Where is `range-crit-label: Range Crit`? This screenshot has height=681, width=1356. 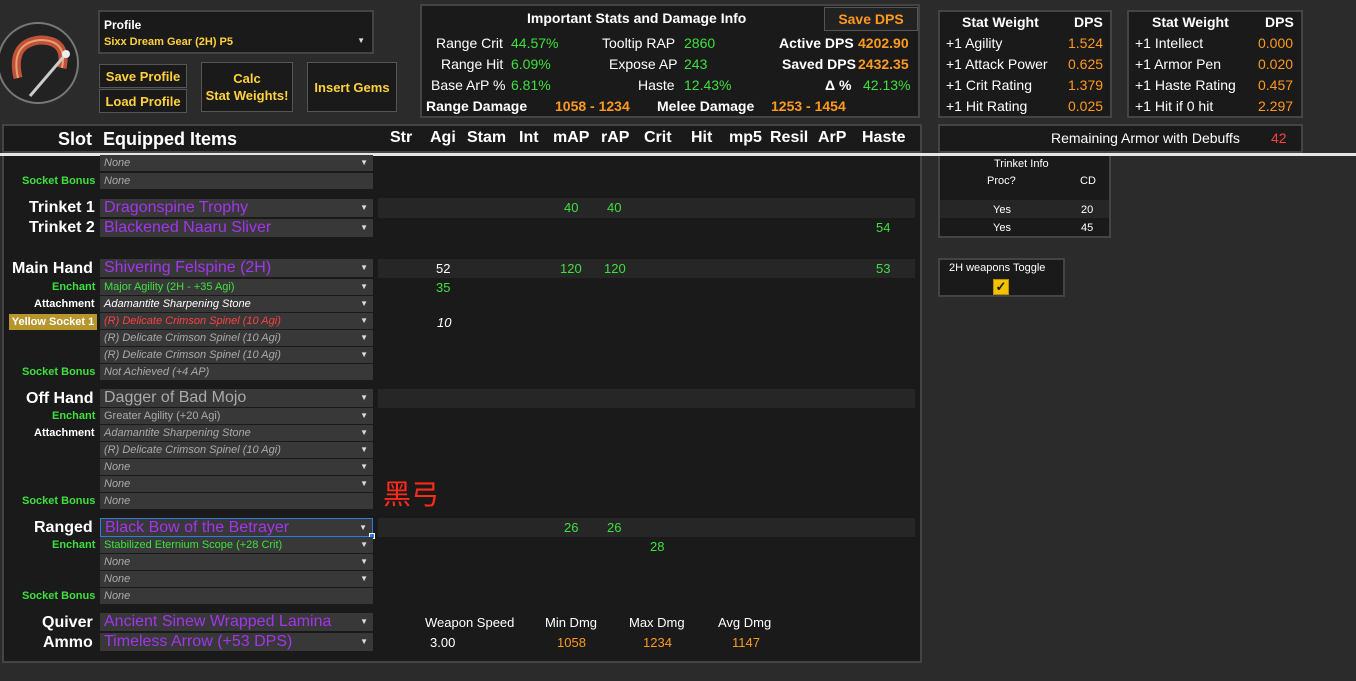 range-crit-label: Range Crit is located at coordinates (469, 43).